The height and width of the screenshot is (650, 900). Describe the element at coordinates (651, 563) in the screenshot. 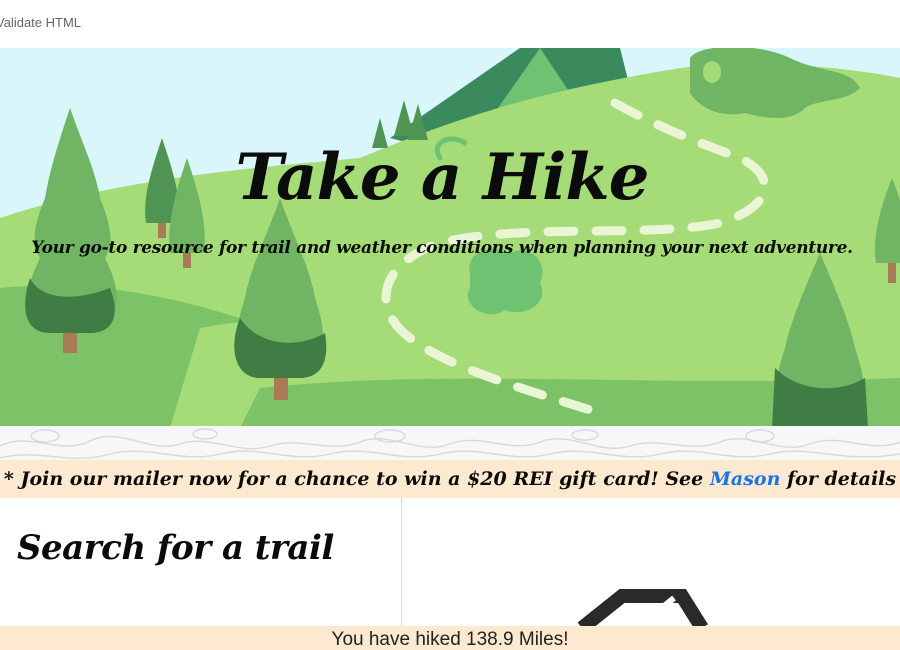

I see `trail-info-panel` at that location.